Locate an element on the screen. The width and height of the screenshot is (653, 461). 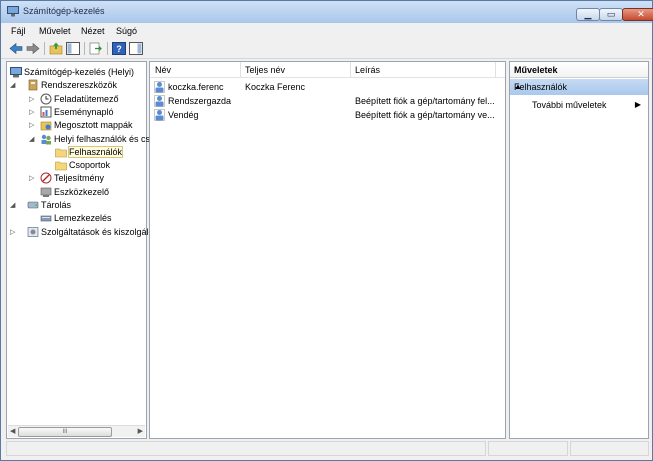
table-row: koczka.ferenc Koczka Ferenc is located at coordinates (327, 87).